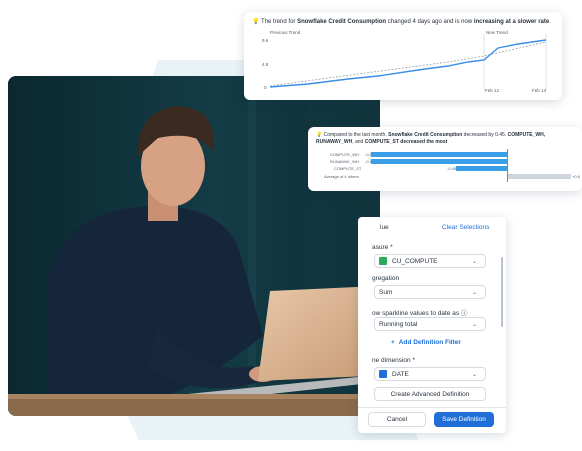 Image resolution: width=582 pixels, height=451 pixels. I want to click on compare-end: decreased the most, so click(423, 141).